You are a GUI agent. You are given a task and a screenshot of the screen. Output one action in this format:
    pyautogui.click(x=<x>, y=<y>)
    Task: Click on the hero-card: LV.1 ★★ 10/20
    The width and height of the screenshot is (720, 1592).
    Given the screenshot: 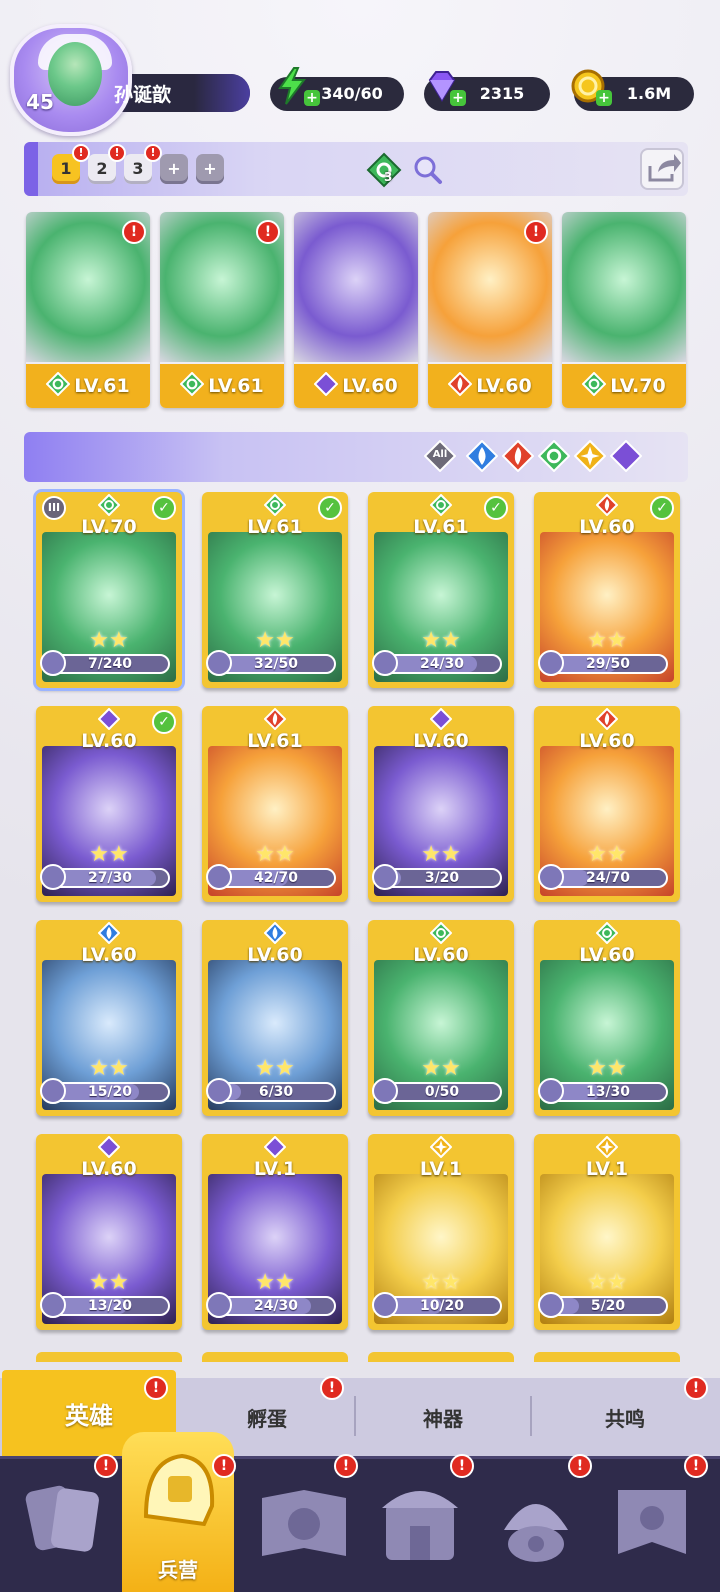 What is the action you would take?
    pyautogui.click(x=441, y=1232)
    